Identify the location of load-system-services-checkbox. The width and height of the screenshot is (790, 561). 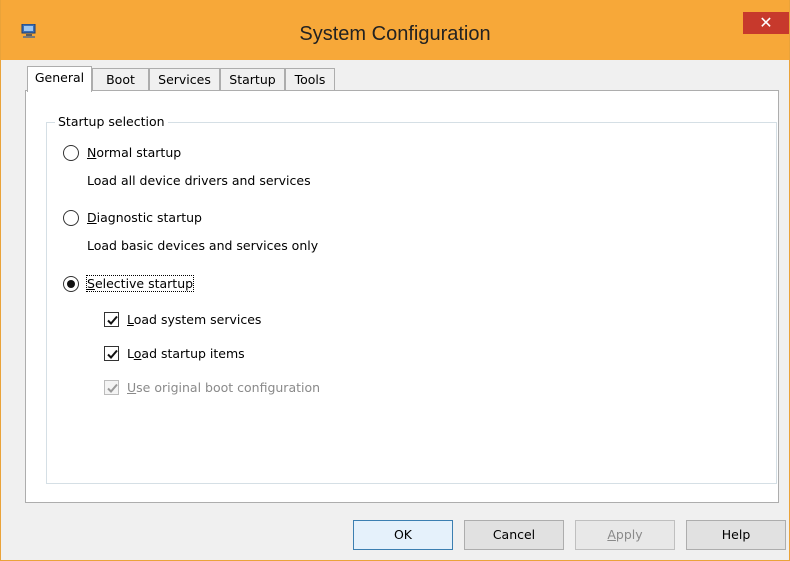
(111, 319).